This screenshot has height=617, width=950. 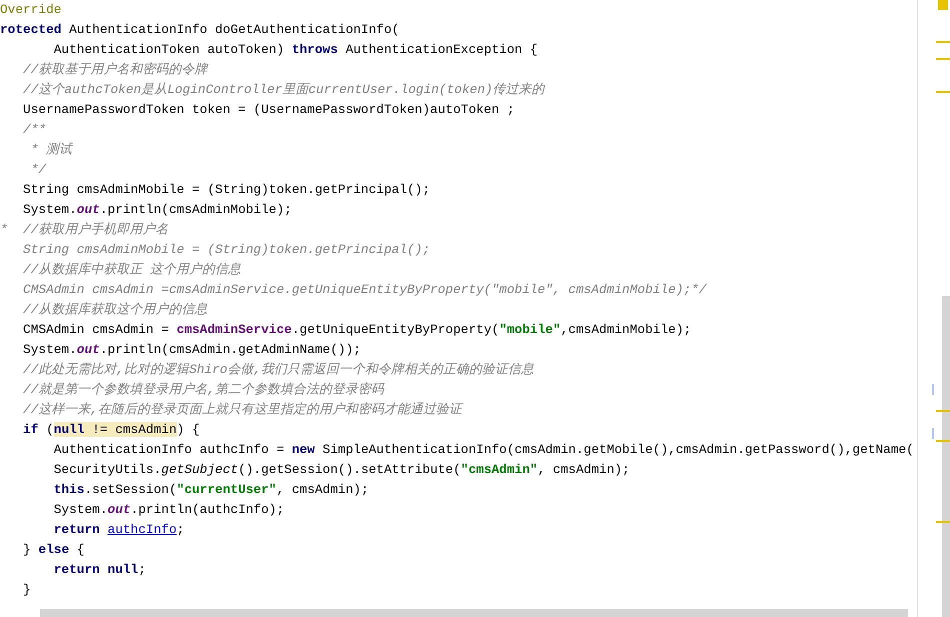 I want to click on code-line: /**, so click(x=34, y=130).